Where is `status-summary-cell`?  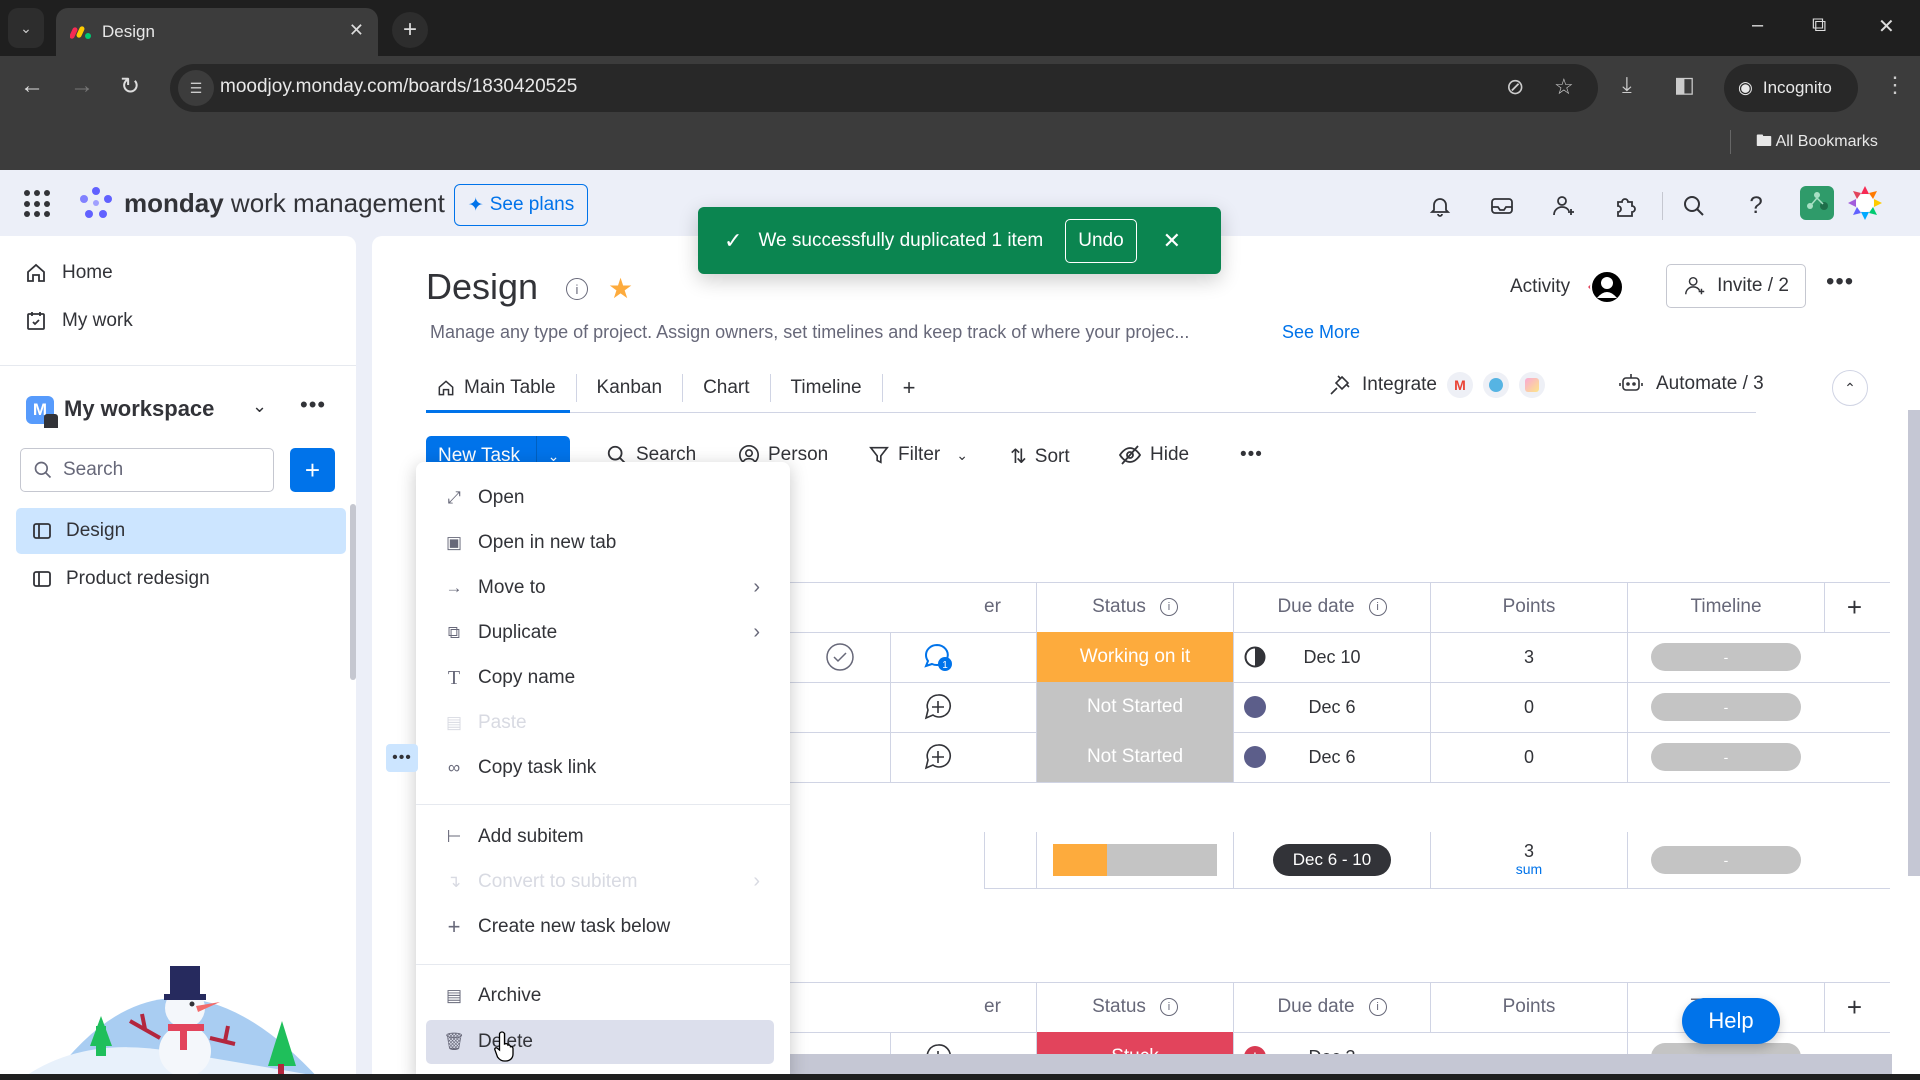 status-summary-cell is located at coordinates (1134, 860).